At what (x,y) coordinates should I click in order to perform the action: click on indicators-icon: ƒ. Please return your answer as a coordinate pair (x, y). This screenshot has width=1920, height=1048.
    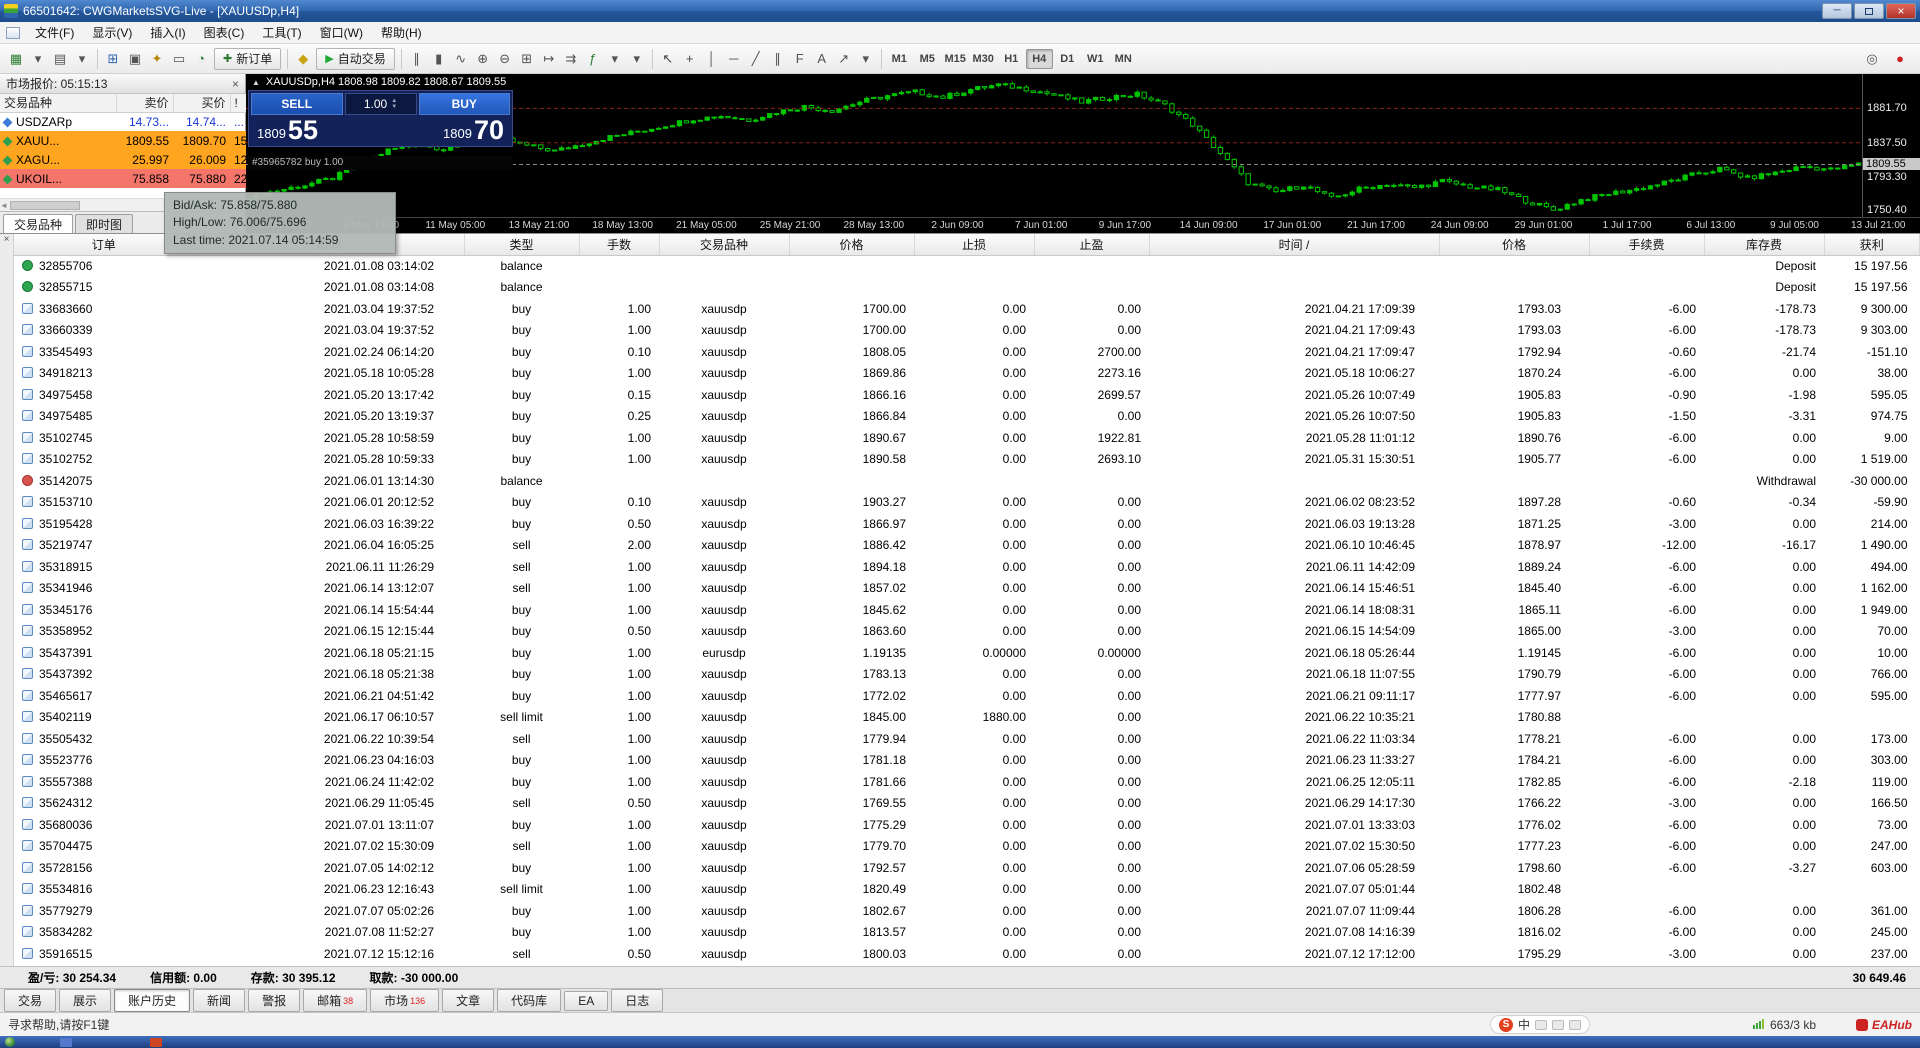
    Looking at the image, I should click on (593, 59).